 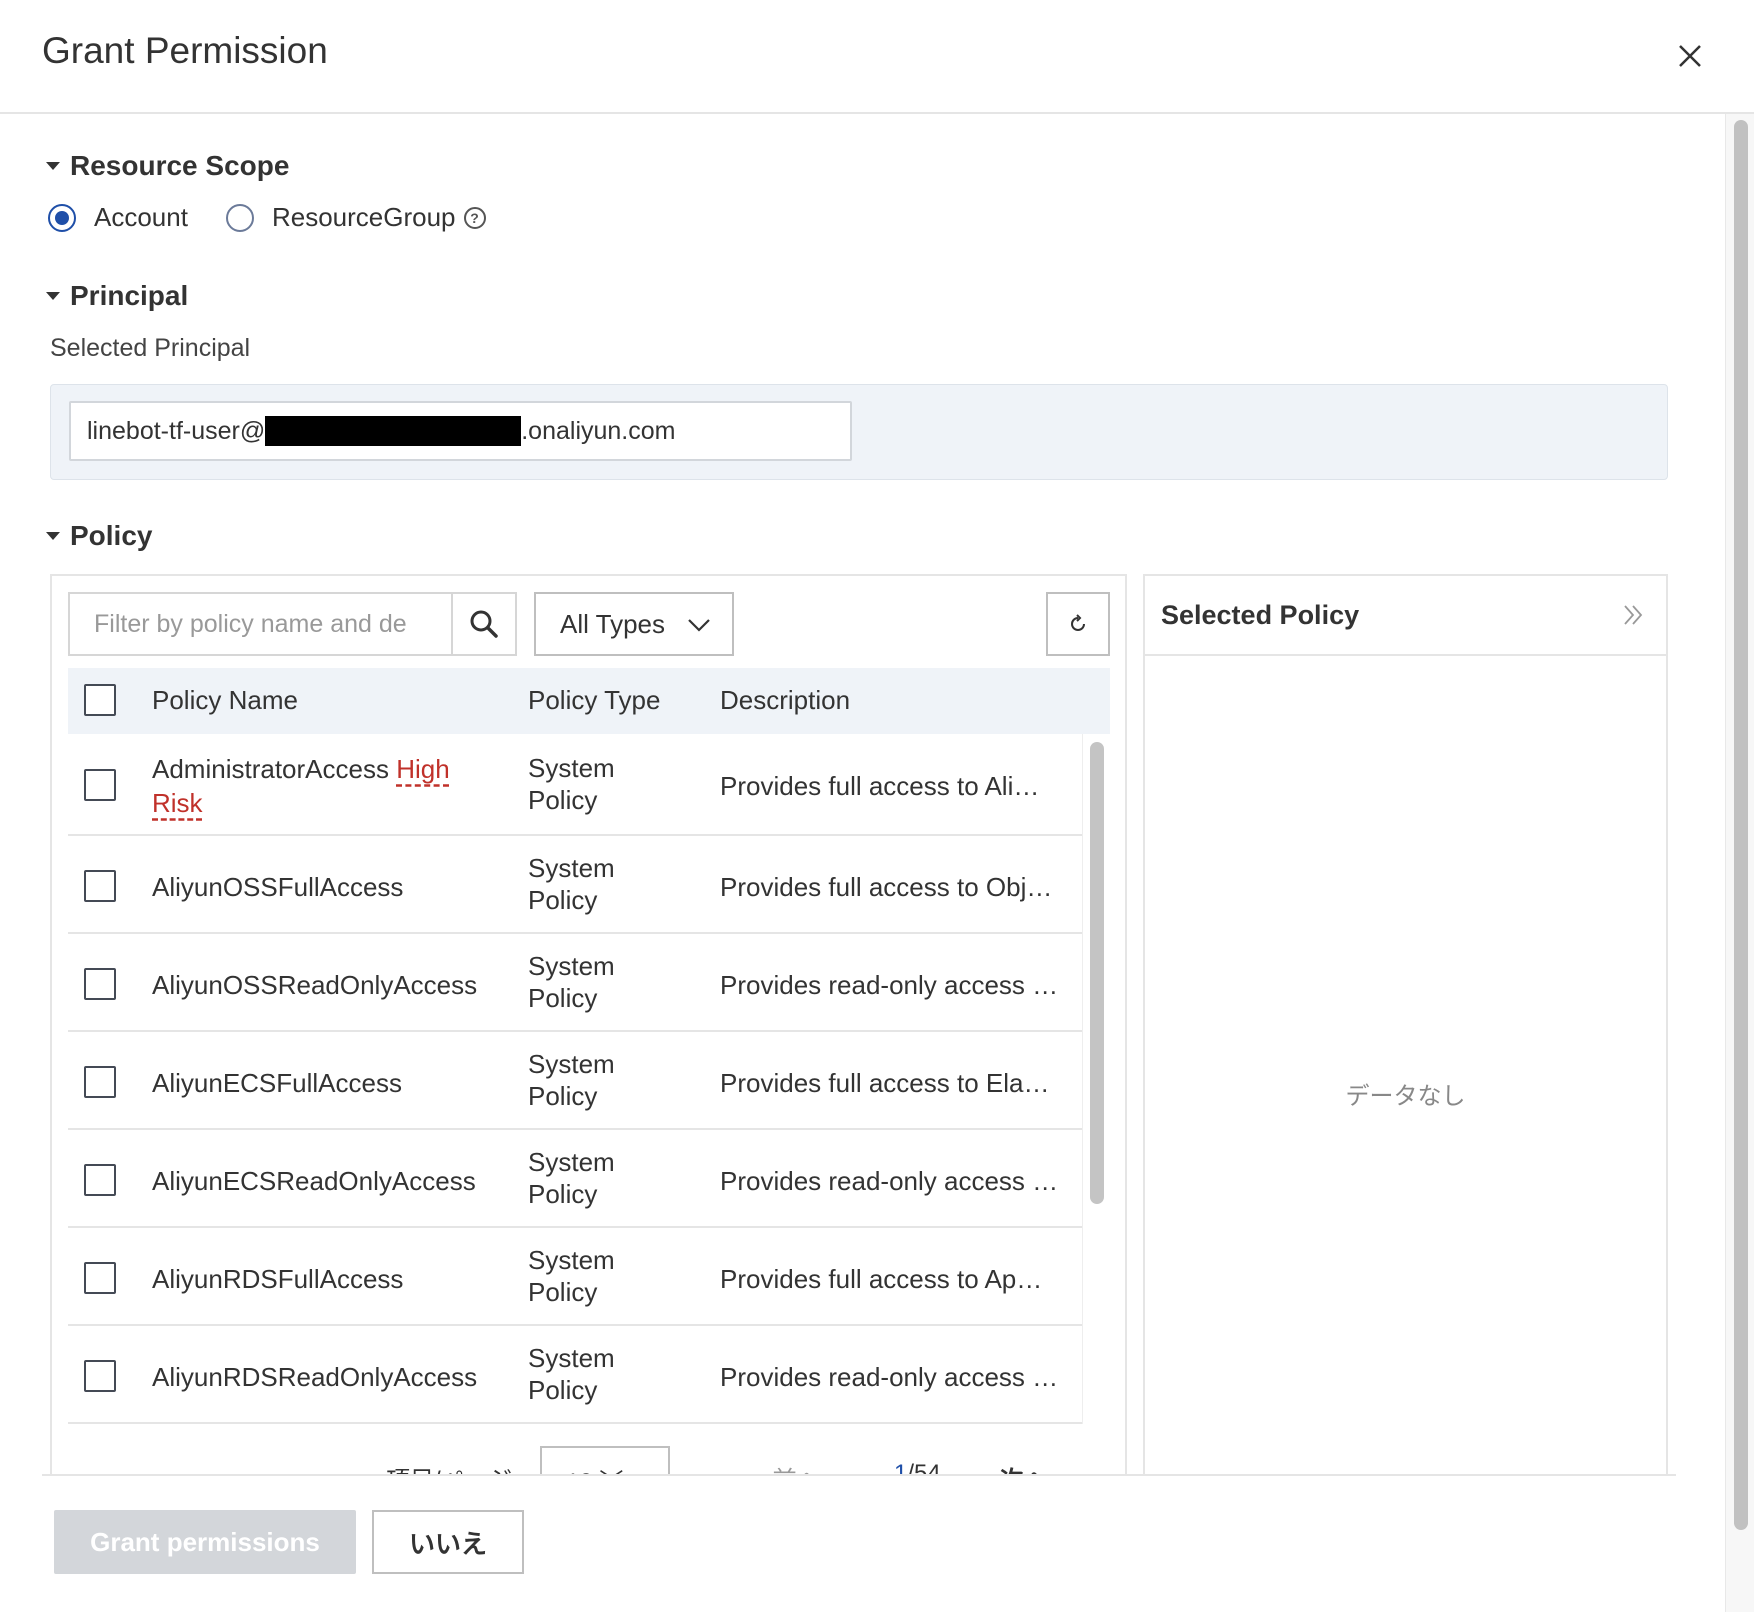 What do you see at coordinates (239, 217) in the screenshot?
I see `radio-resource-group` at bounding box center [239, 217].